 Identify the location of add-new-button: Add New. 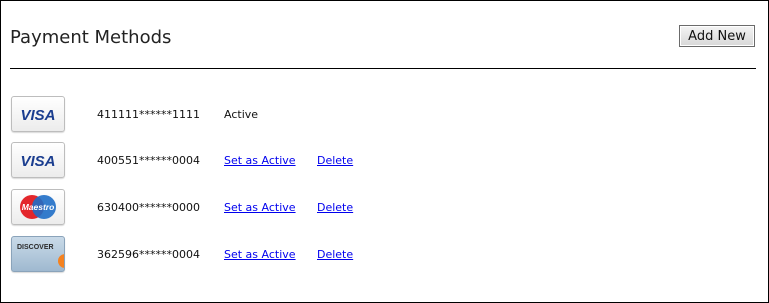
(717, 36).